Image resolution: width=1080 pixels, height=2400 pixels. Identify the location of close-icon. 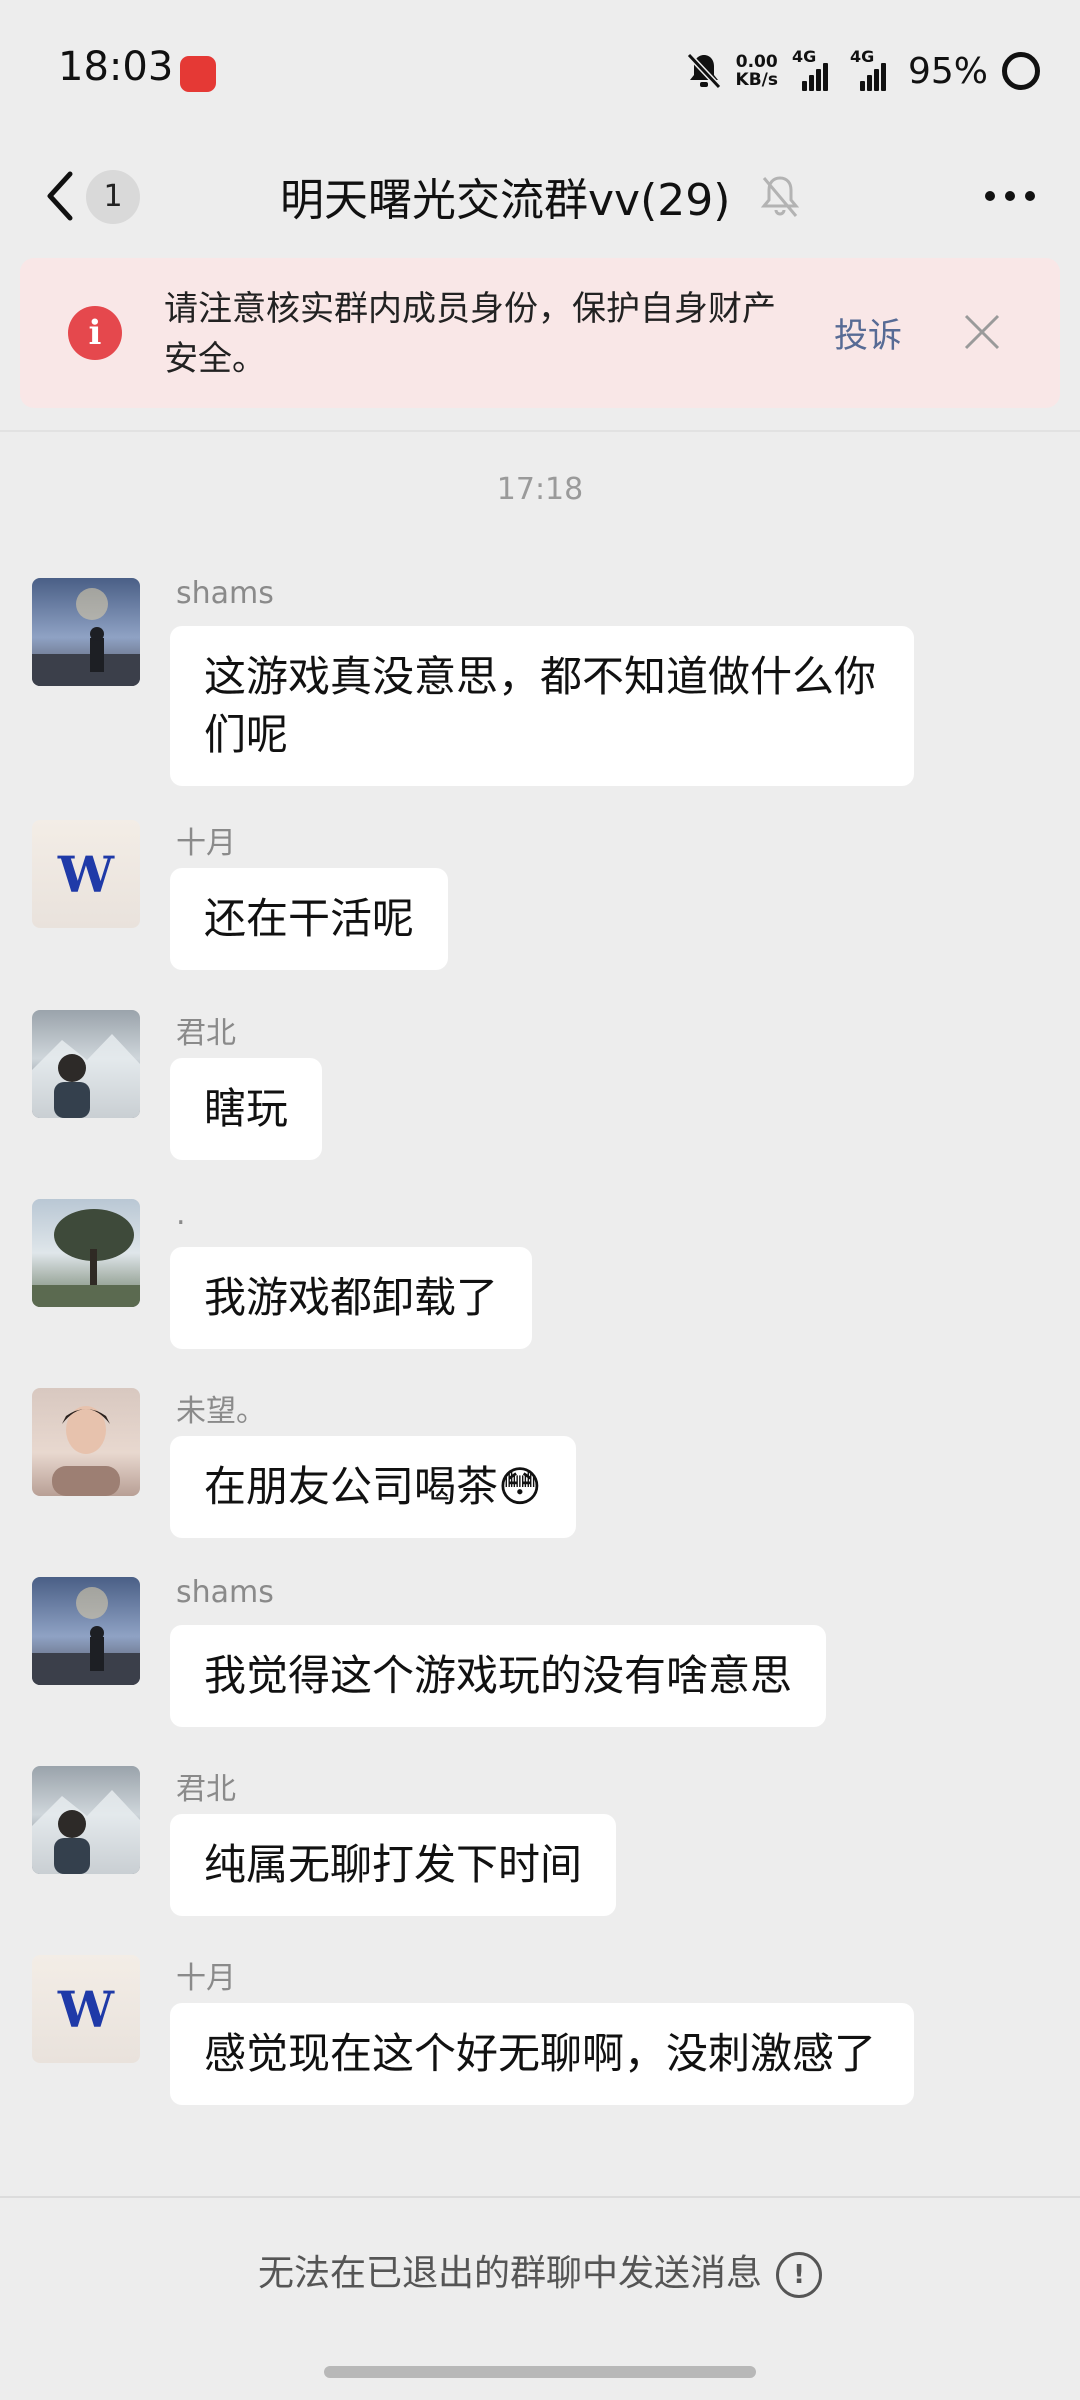
(982, 332).